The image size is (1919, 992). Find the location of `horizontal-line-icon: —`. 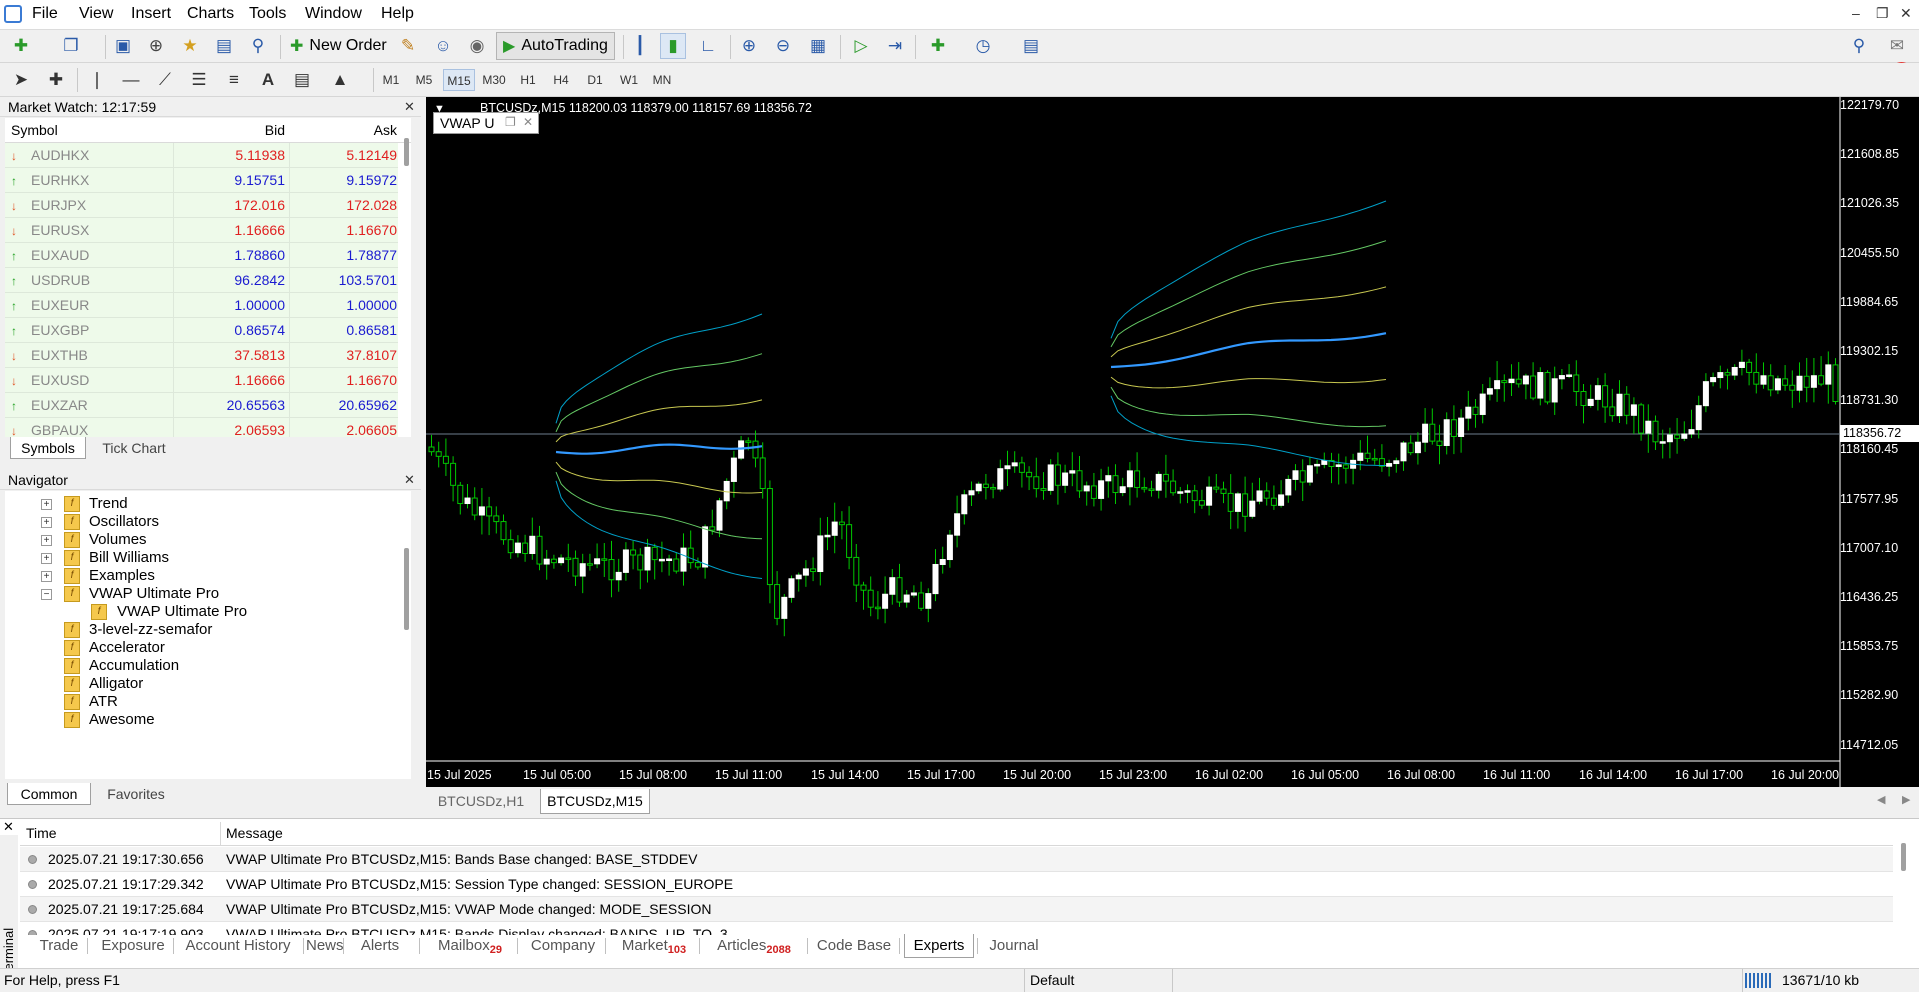

horizontal-line-icon: — is located at coordinates (131, 80).